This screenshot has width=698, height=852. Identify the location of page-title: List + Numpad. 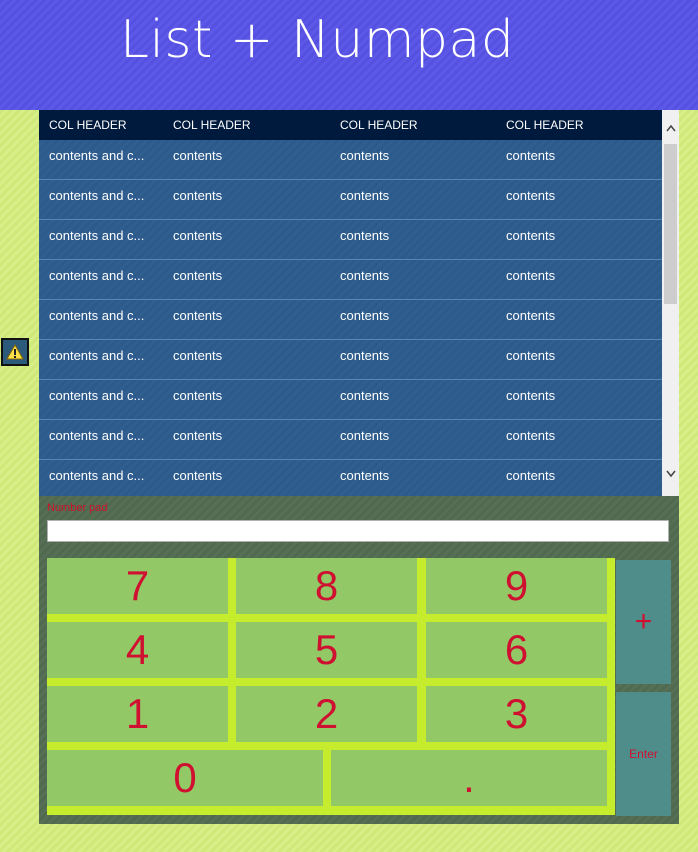
(317, 40).